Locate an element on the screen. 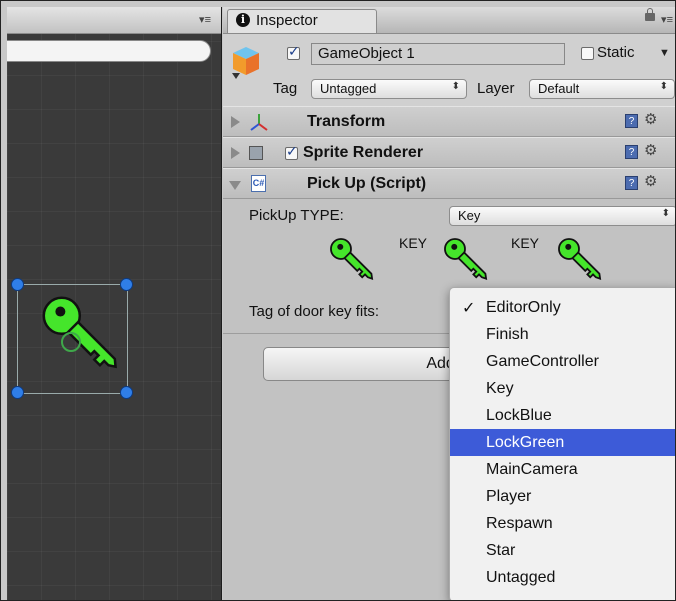 This screenshot has height=601, width=676. static-label: Static is located at coordinates (616, 52).